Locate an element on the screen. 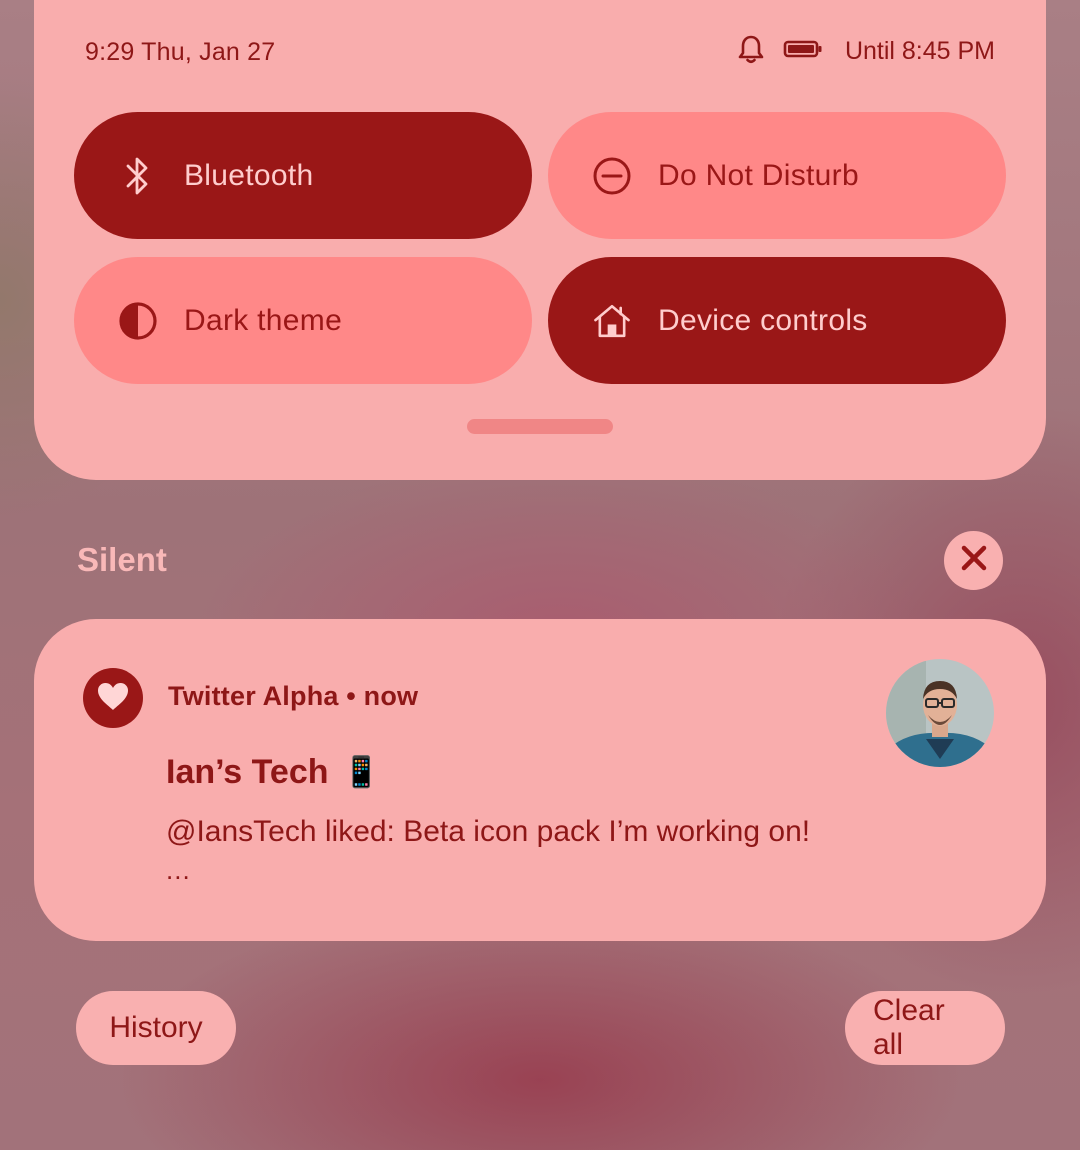 The width and height of the screenshot is (1080, 1150). notification-header: Twitter Alpha • now is located at coordinates (293, 696).